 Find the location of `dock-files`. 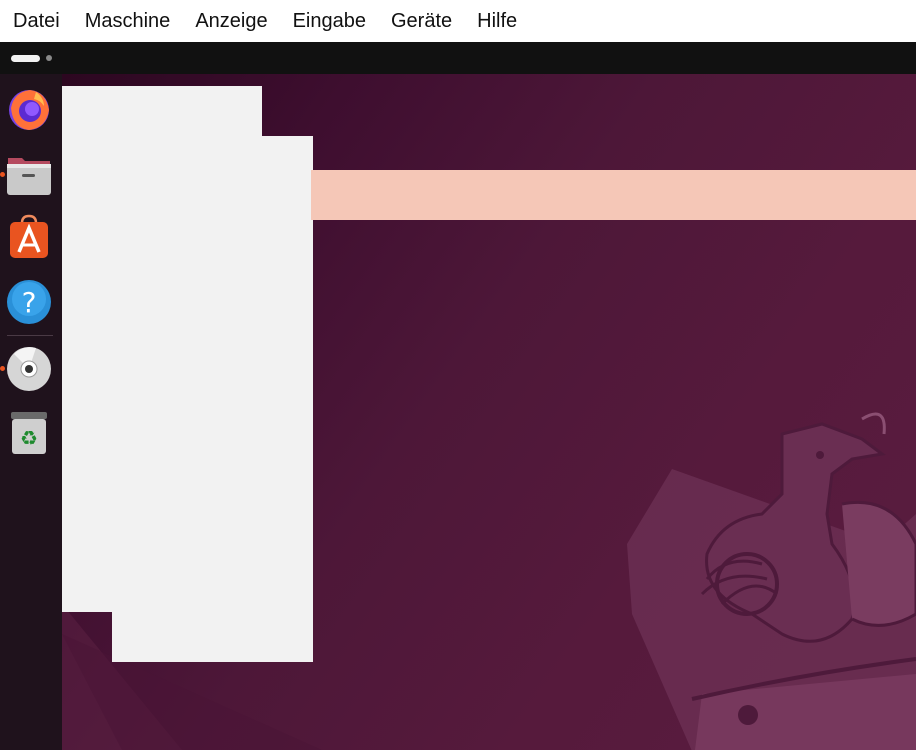

dock-files is located at coordinates (29, 175).